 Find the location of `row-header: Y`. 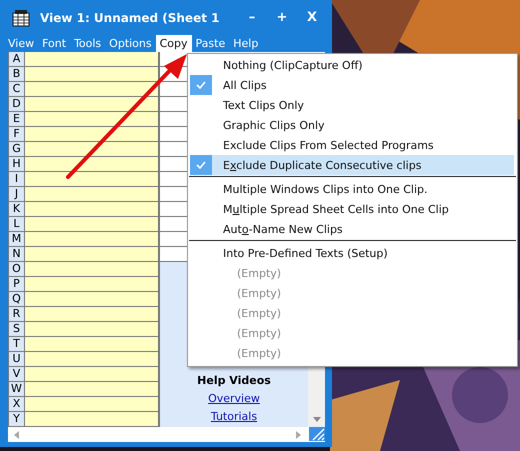

row-header: Y is located at coordinates (16, 419).